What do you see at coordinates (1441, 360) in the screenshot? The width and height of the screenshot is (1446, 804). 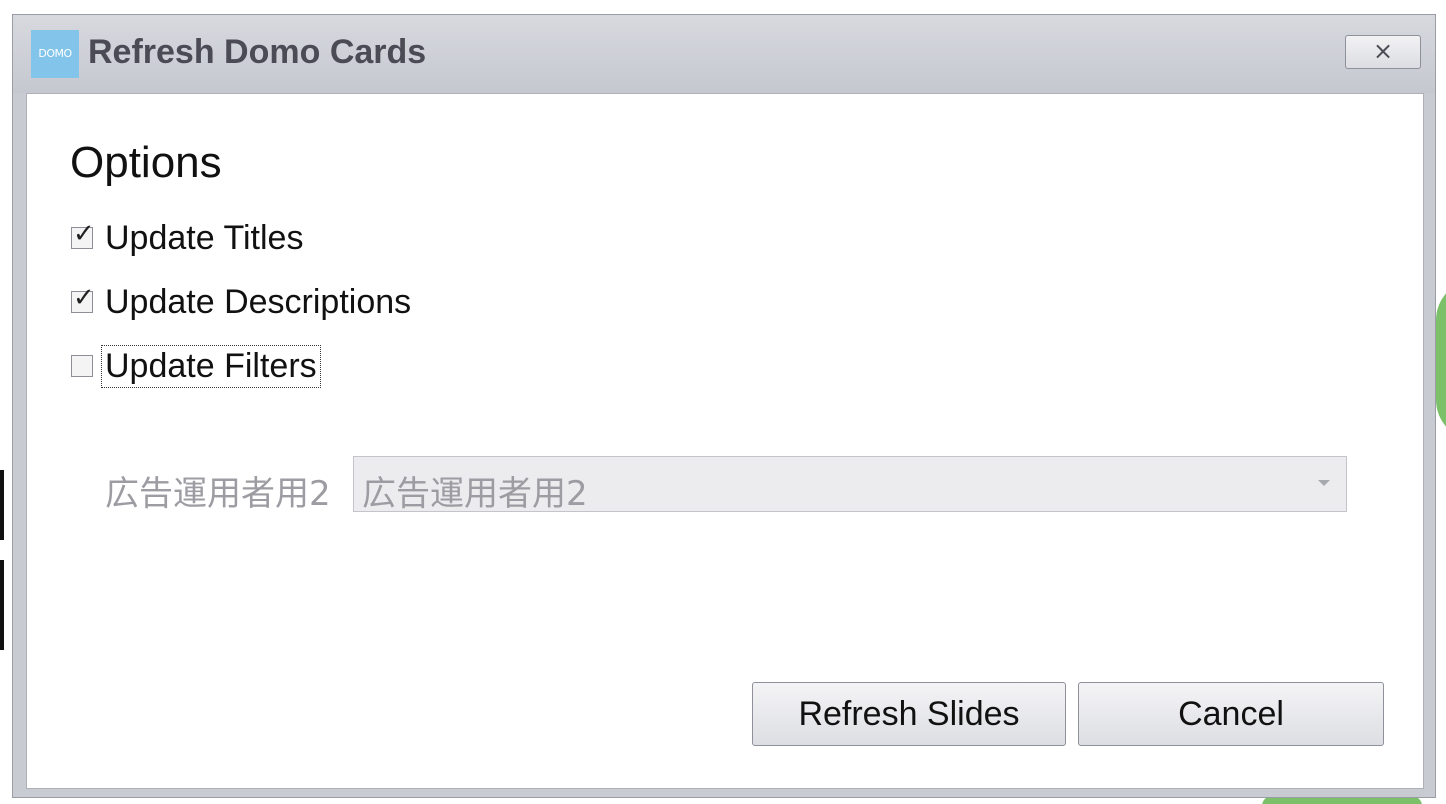 I see `background-shape` at bounding box center [1441, 360].